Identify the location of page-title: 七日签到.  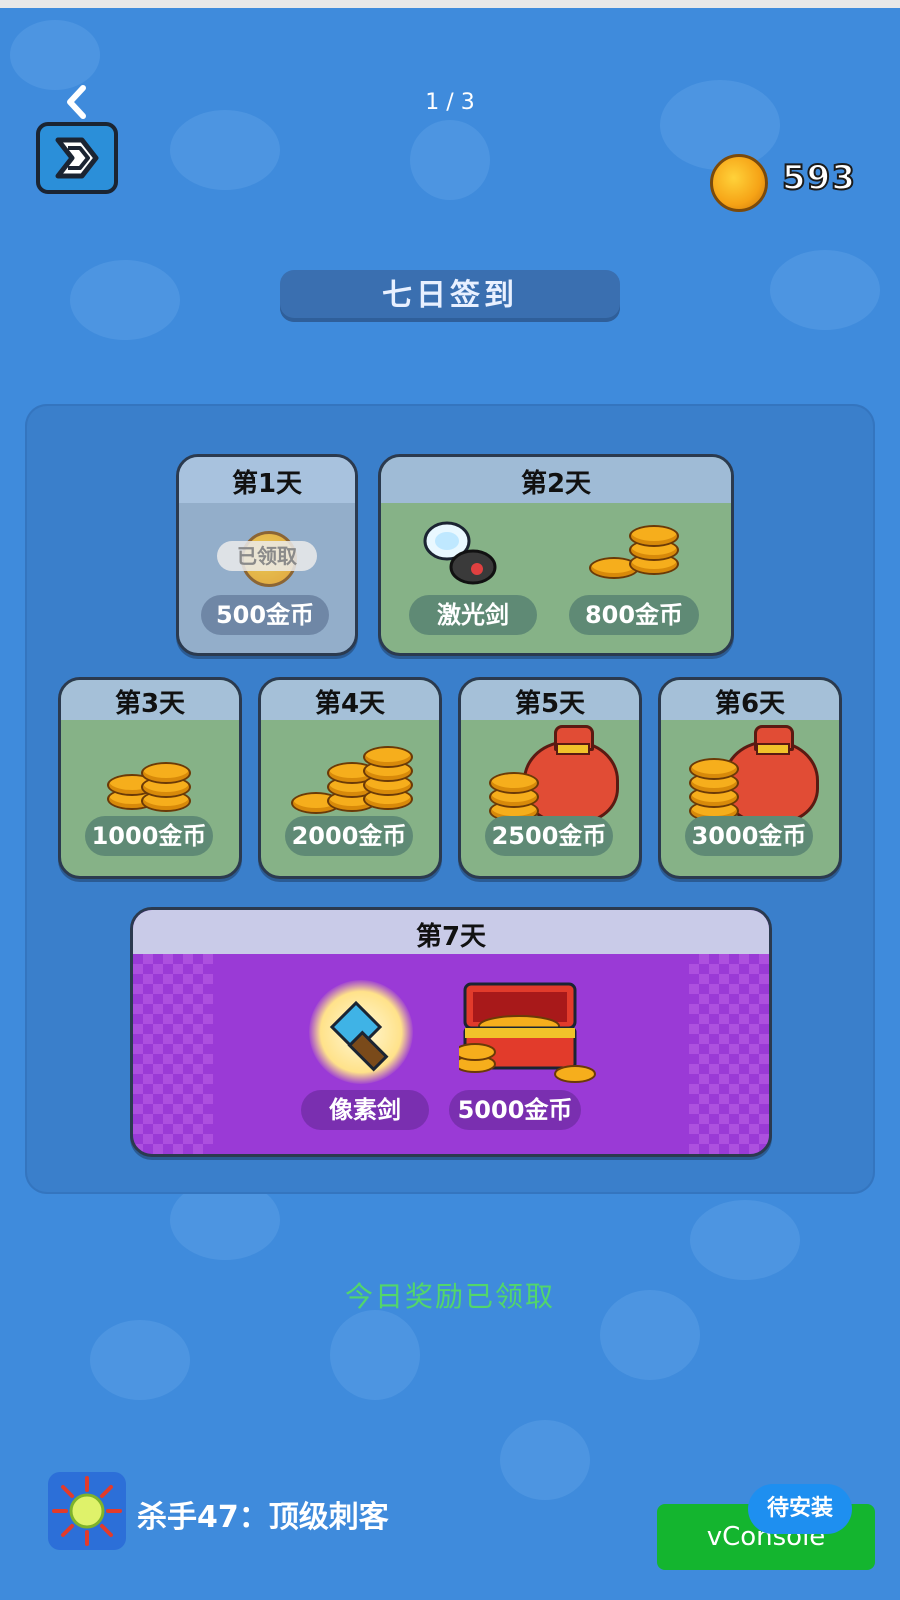
(450, 296).